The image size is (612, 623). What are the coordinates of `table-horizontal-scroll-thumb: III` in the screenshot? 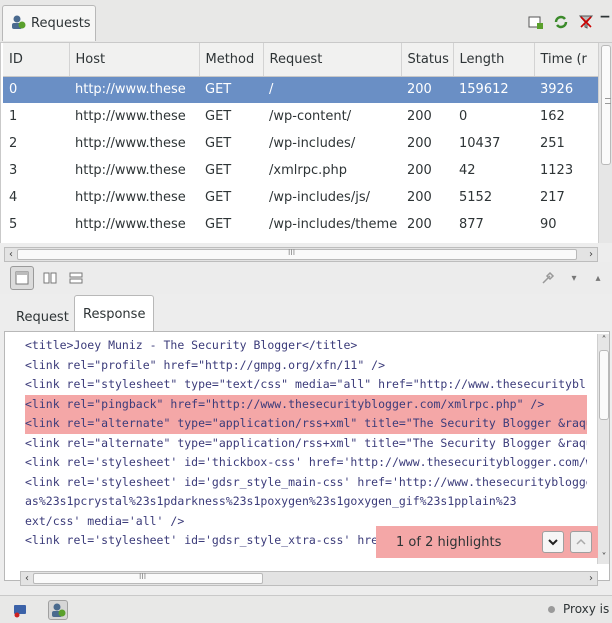 It's located at (297, 254).